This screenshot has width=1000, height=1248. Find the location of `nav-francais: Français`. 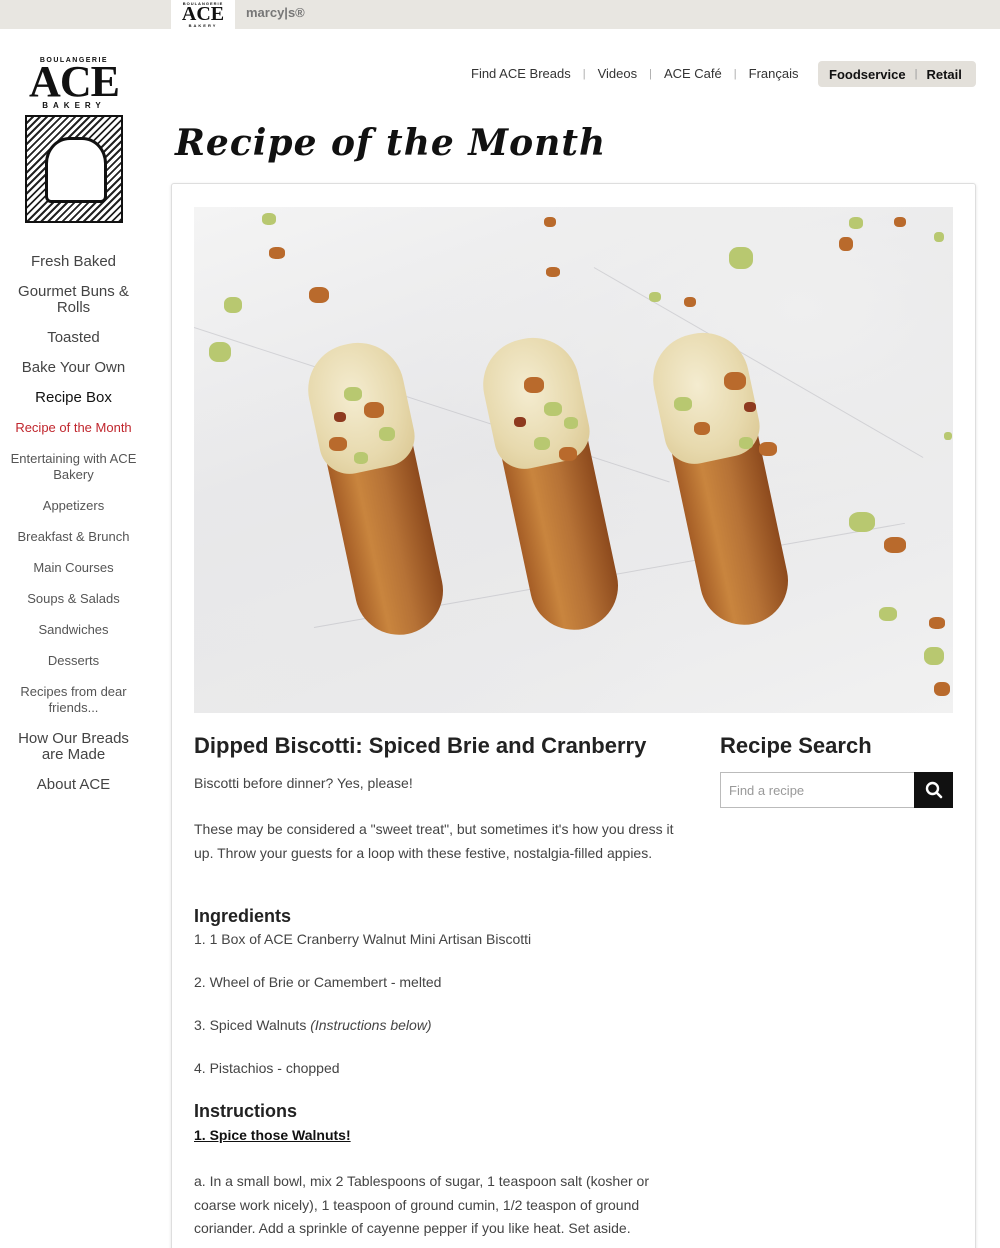

nav-francais: Français is located at coordinates (774, 73).